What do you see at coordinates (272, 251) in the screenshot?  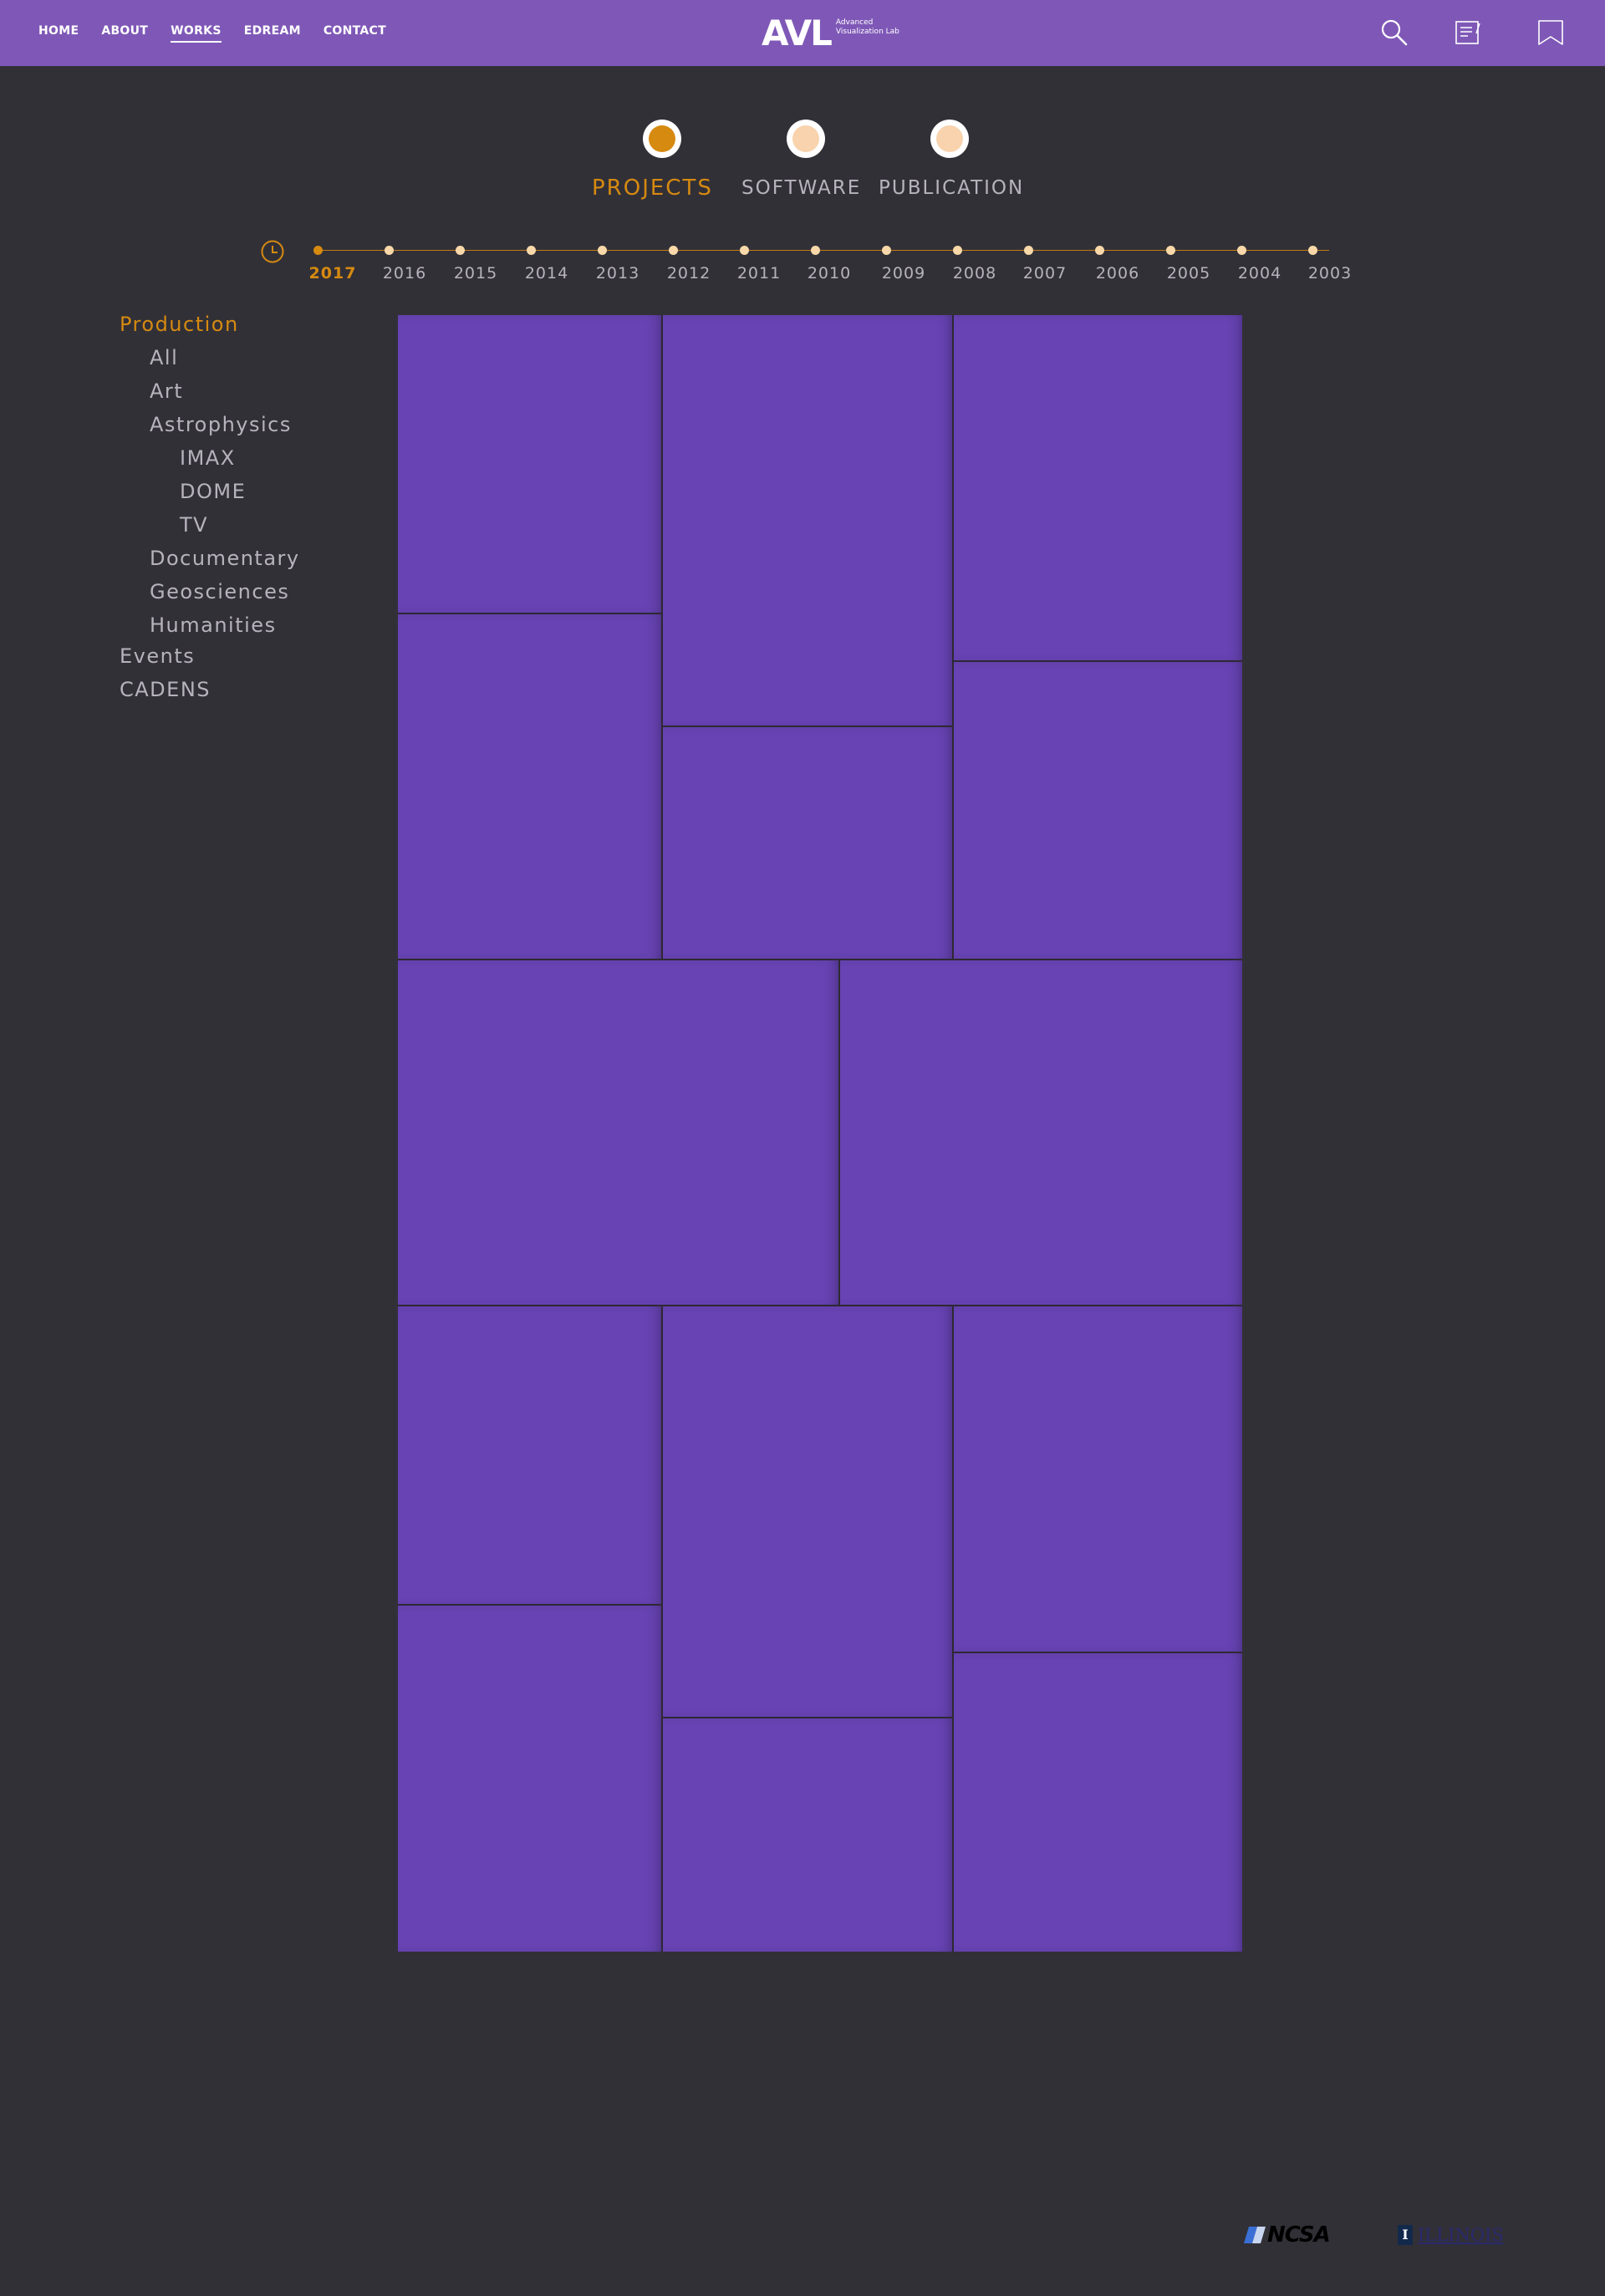 I see `clock-icon` at bounding box center [272, 251].